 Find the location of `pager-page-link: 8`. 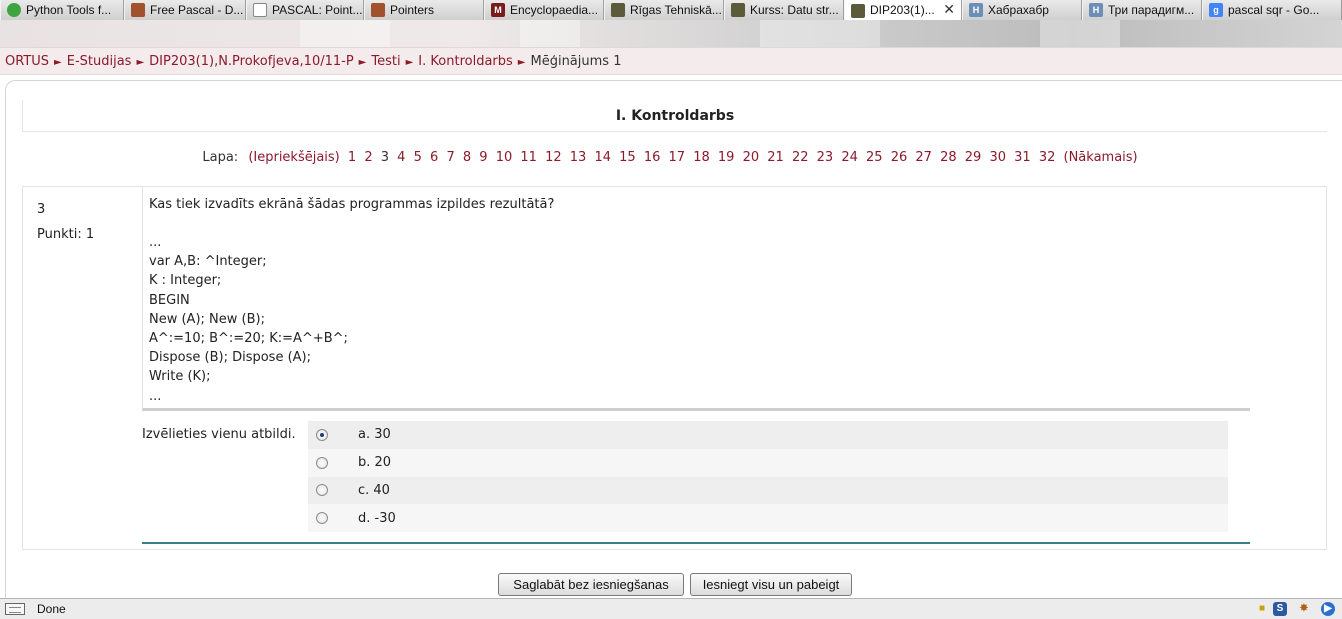

pager-page-link: 8 is located at coordinates (467, 157).